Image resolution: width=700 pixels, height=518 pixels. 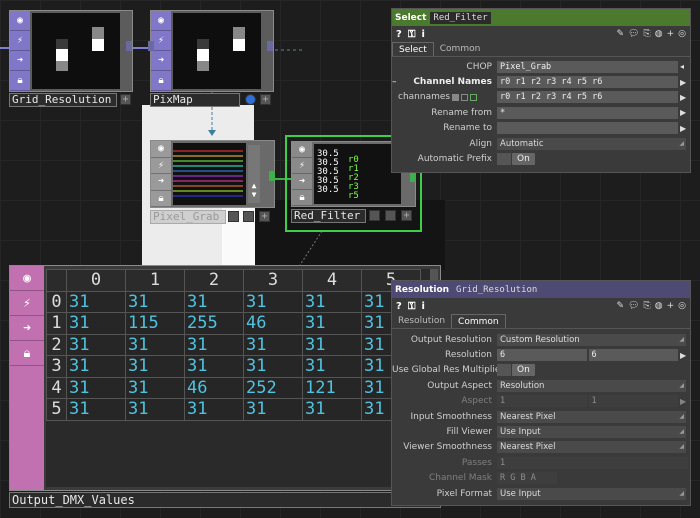 What do you see at coordinates (633, 401) in the screenshot?
I see `aspect-field-b: 1` at bounding box center [633, 401].